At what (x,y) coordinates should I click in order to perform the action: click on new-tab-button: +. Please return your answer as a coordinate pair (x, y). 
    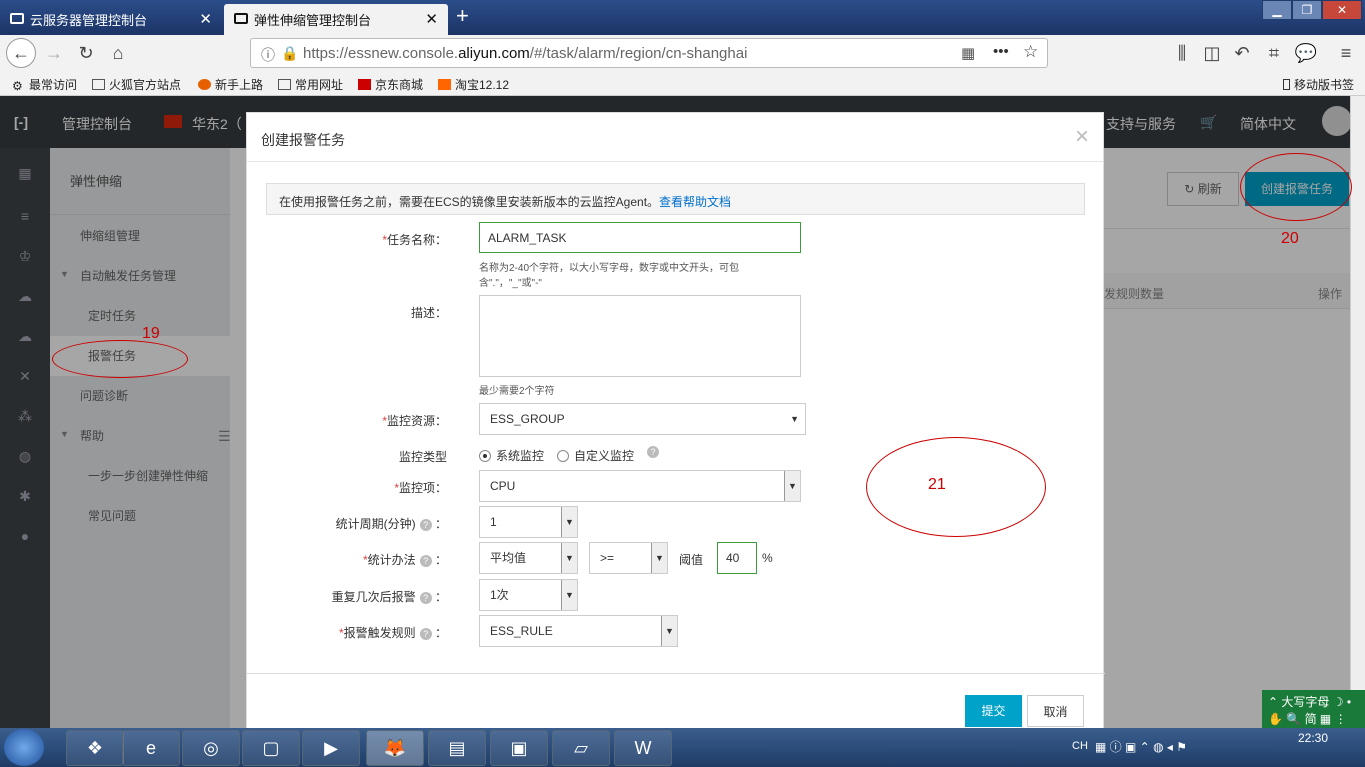
    Looking at the image, I should click on (462, 16).